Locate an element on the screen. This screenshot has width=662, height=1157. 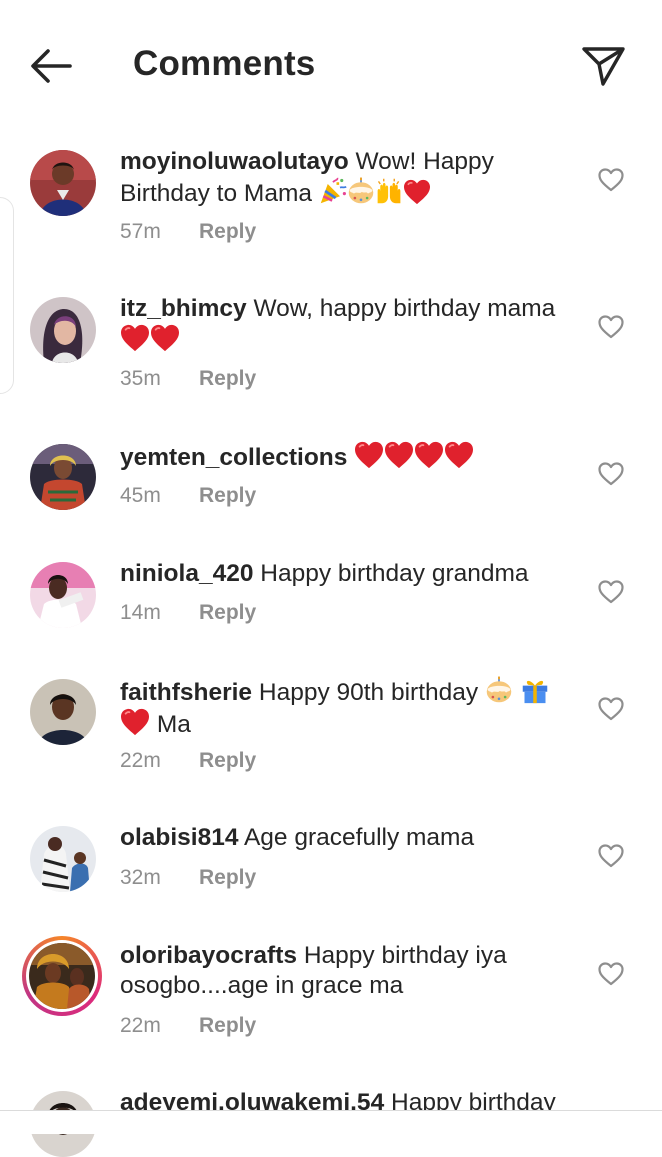
comment-username: faithfsherie is located at coordinates (186, 692).